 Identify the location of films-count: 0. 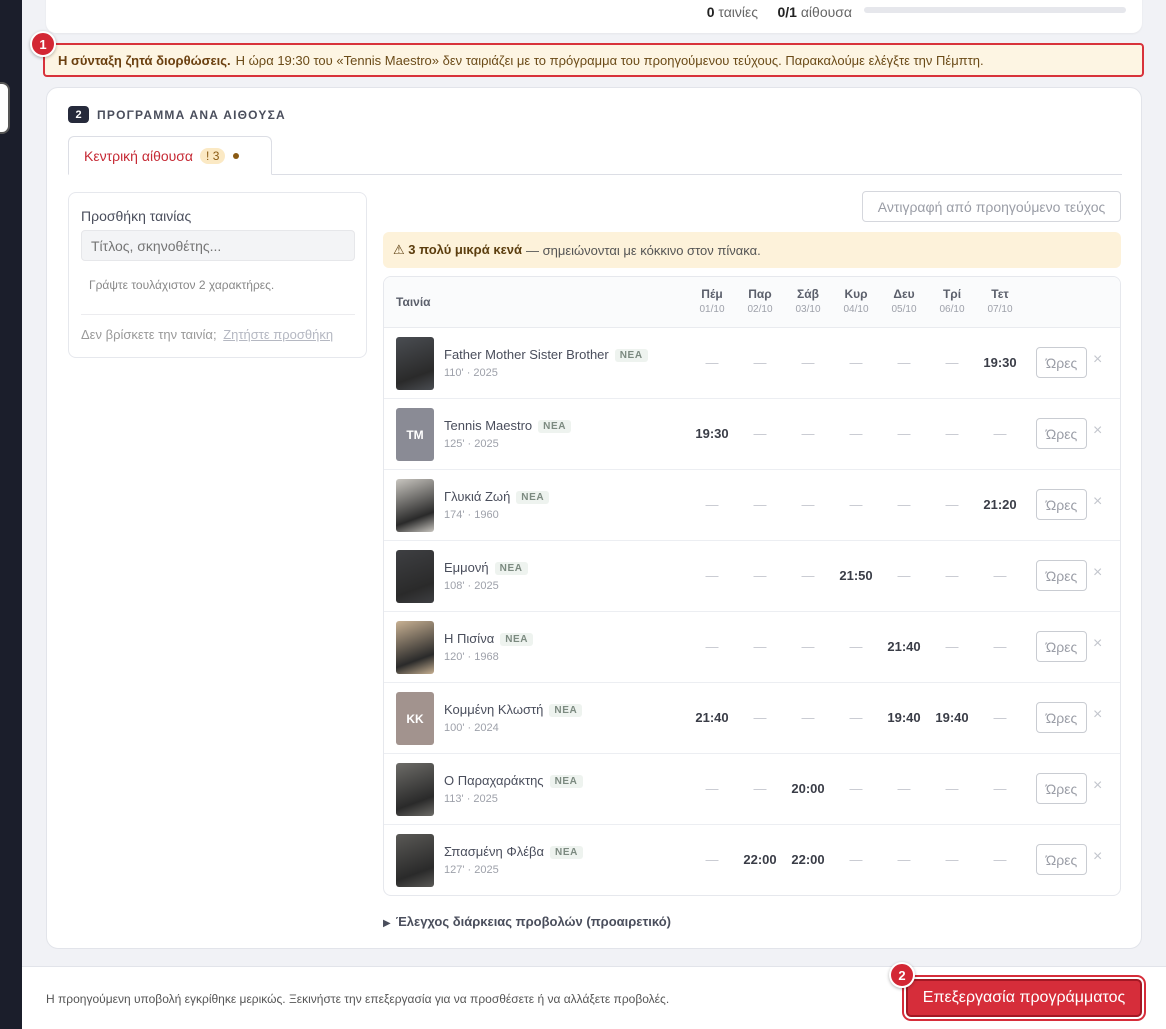
(710, 12).